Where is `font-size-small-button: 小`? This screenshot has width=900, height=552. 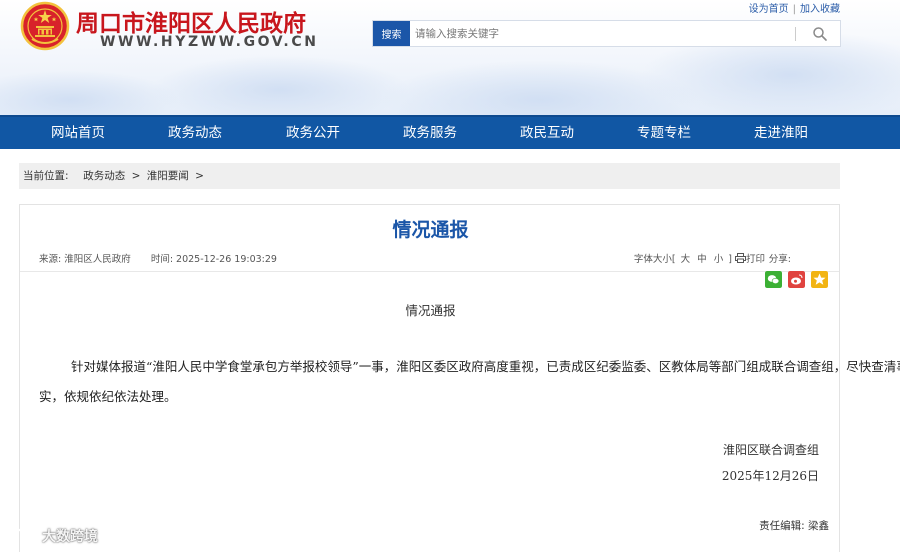
font-size-small-button: 小 is located at coordinates (719, 259).